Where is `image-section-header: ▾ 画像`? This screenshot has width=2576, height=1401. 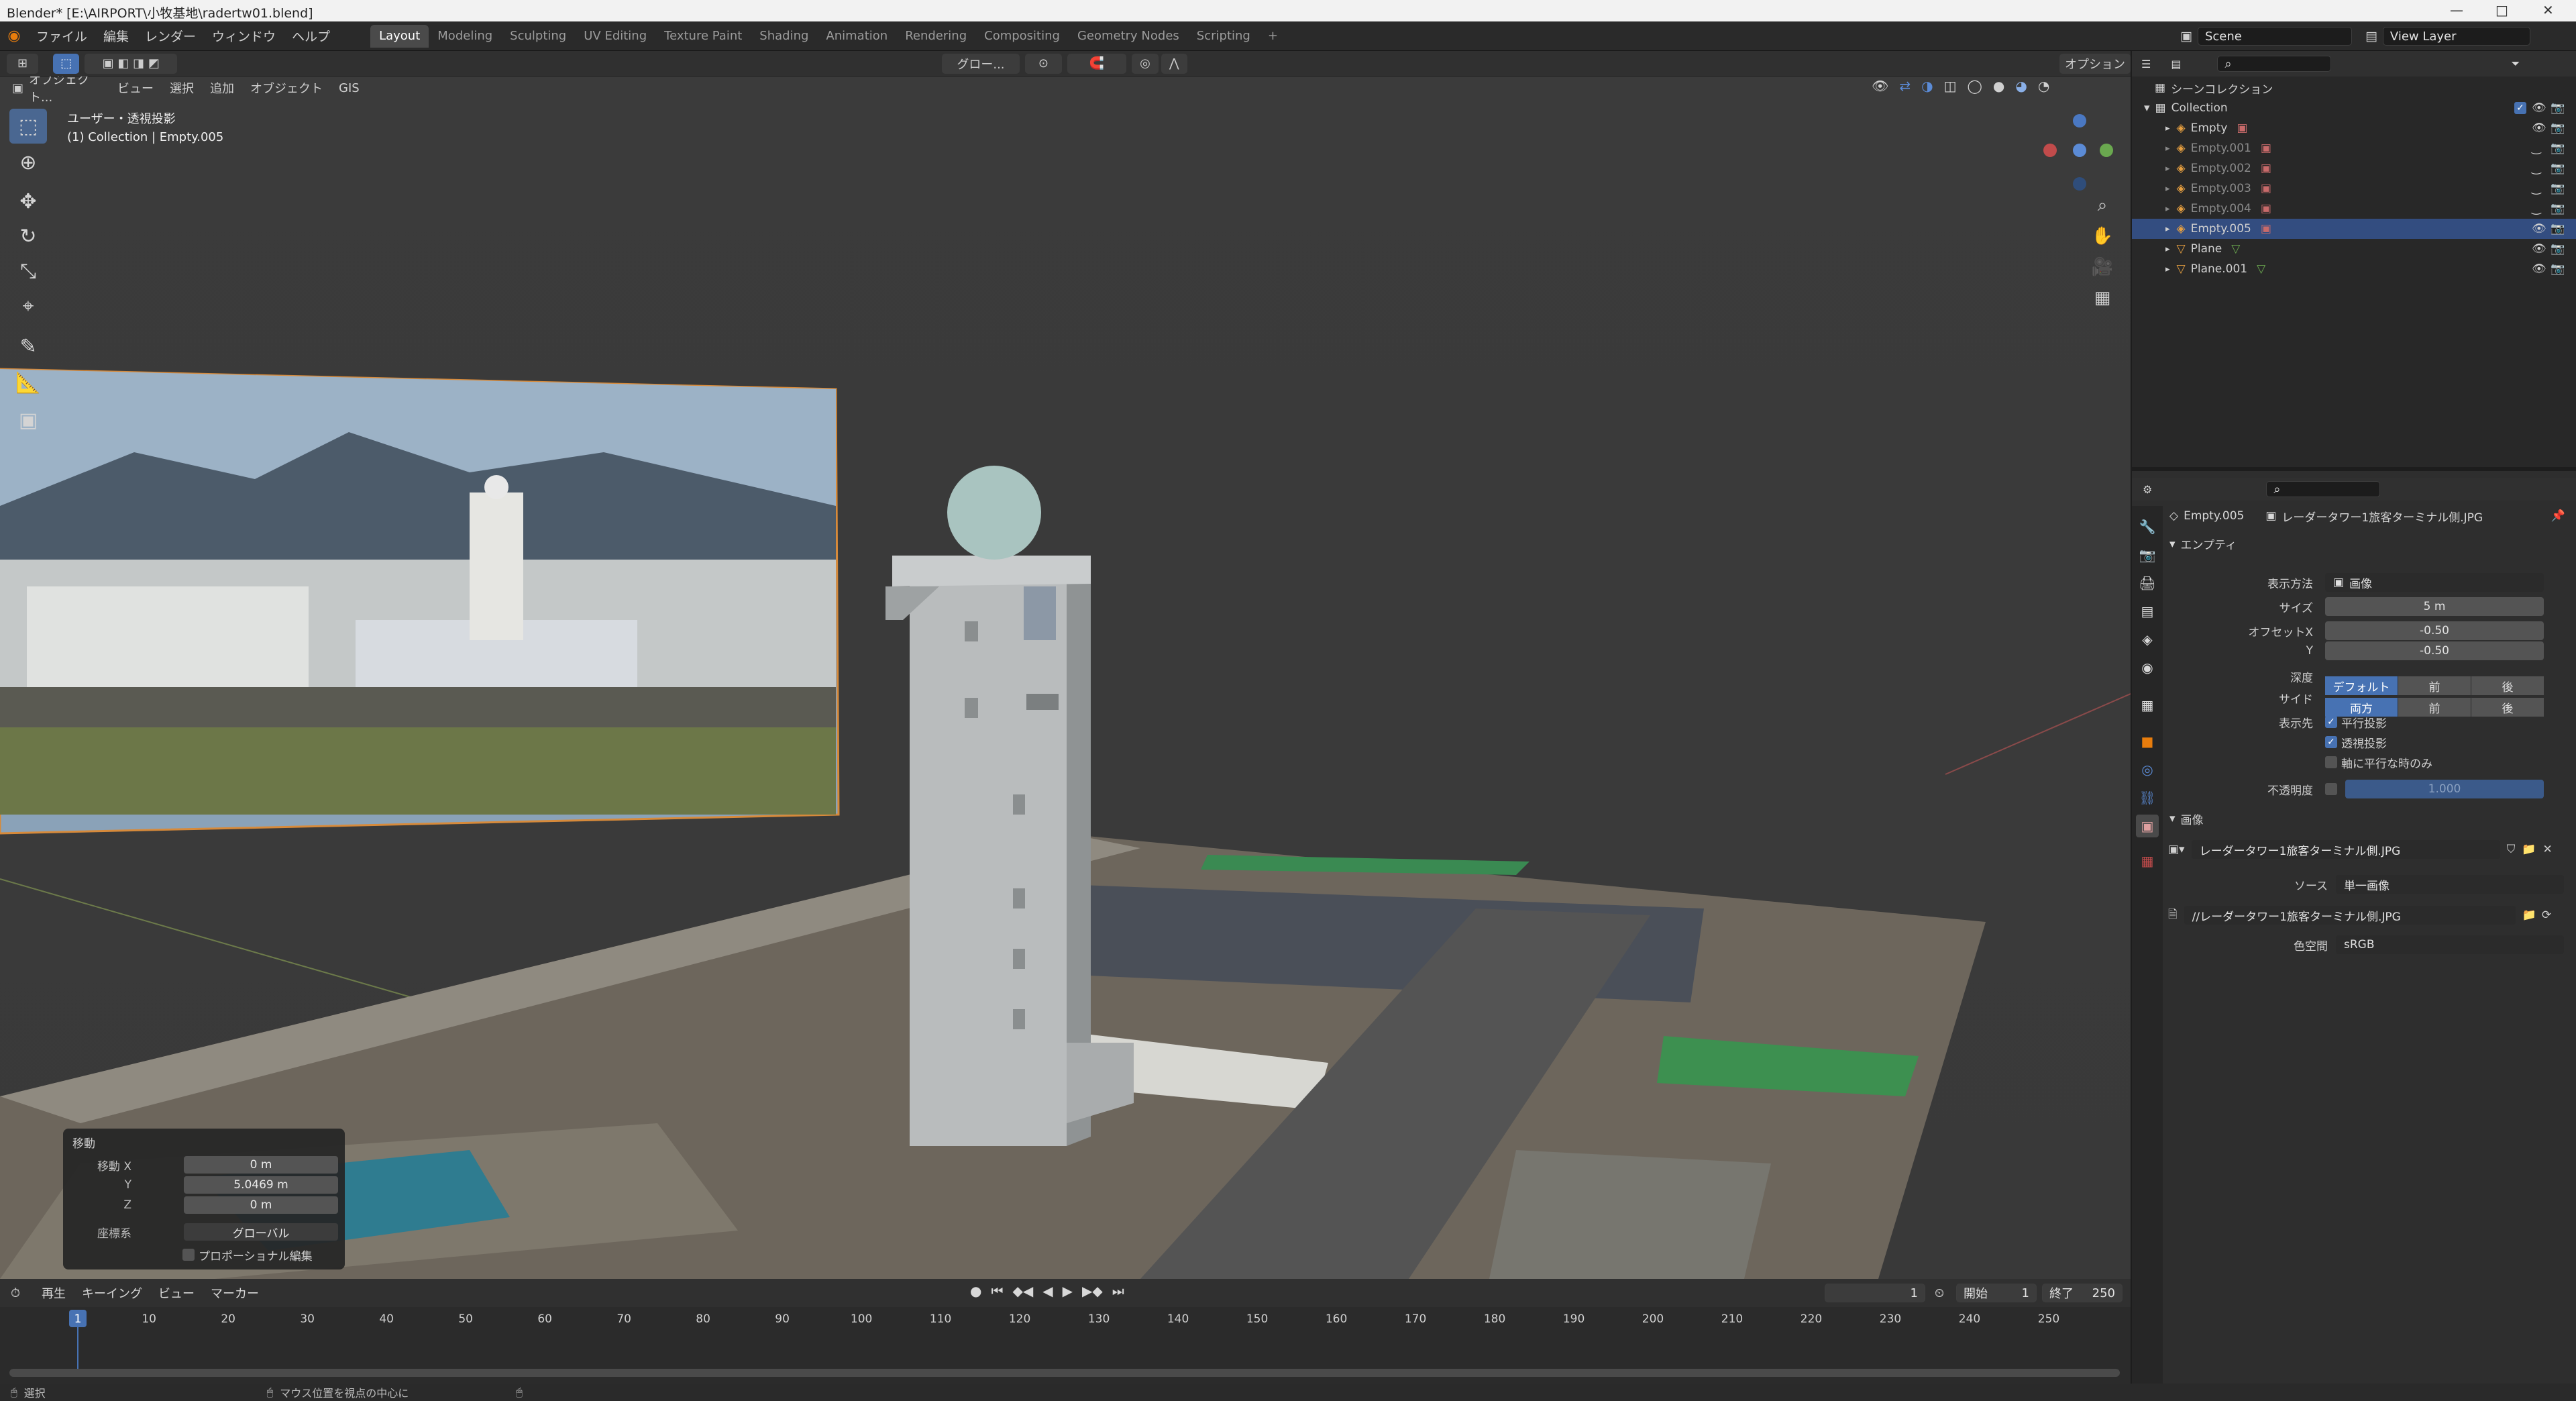
image-section-header: ▾ 画像 is located at coordinates (2370, 818).